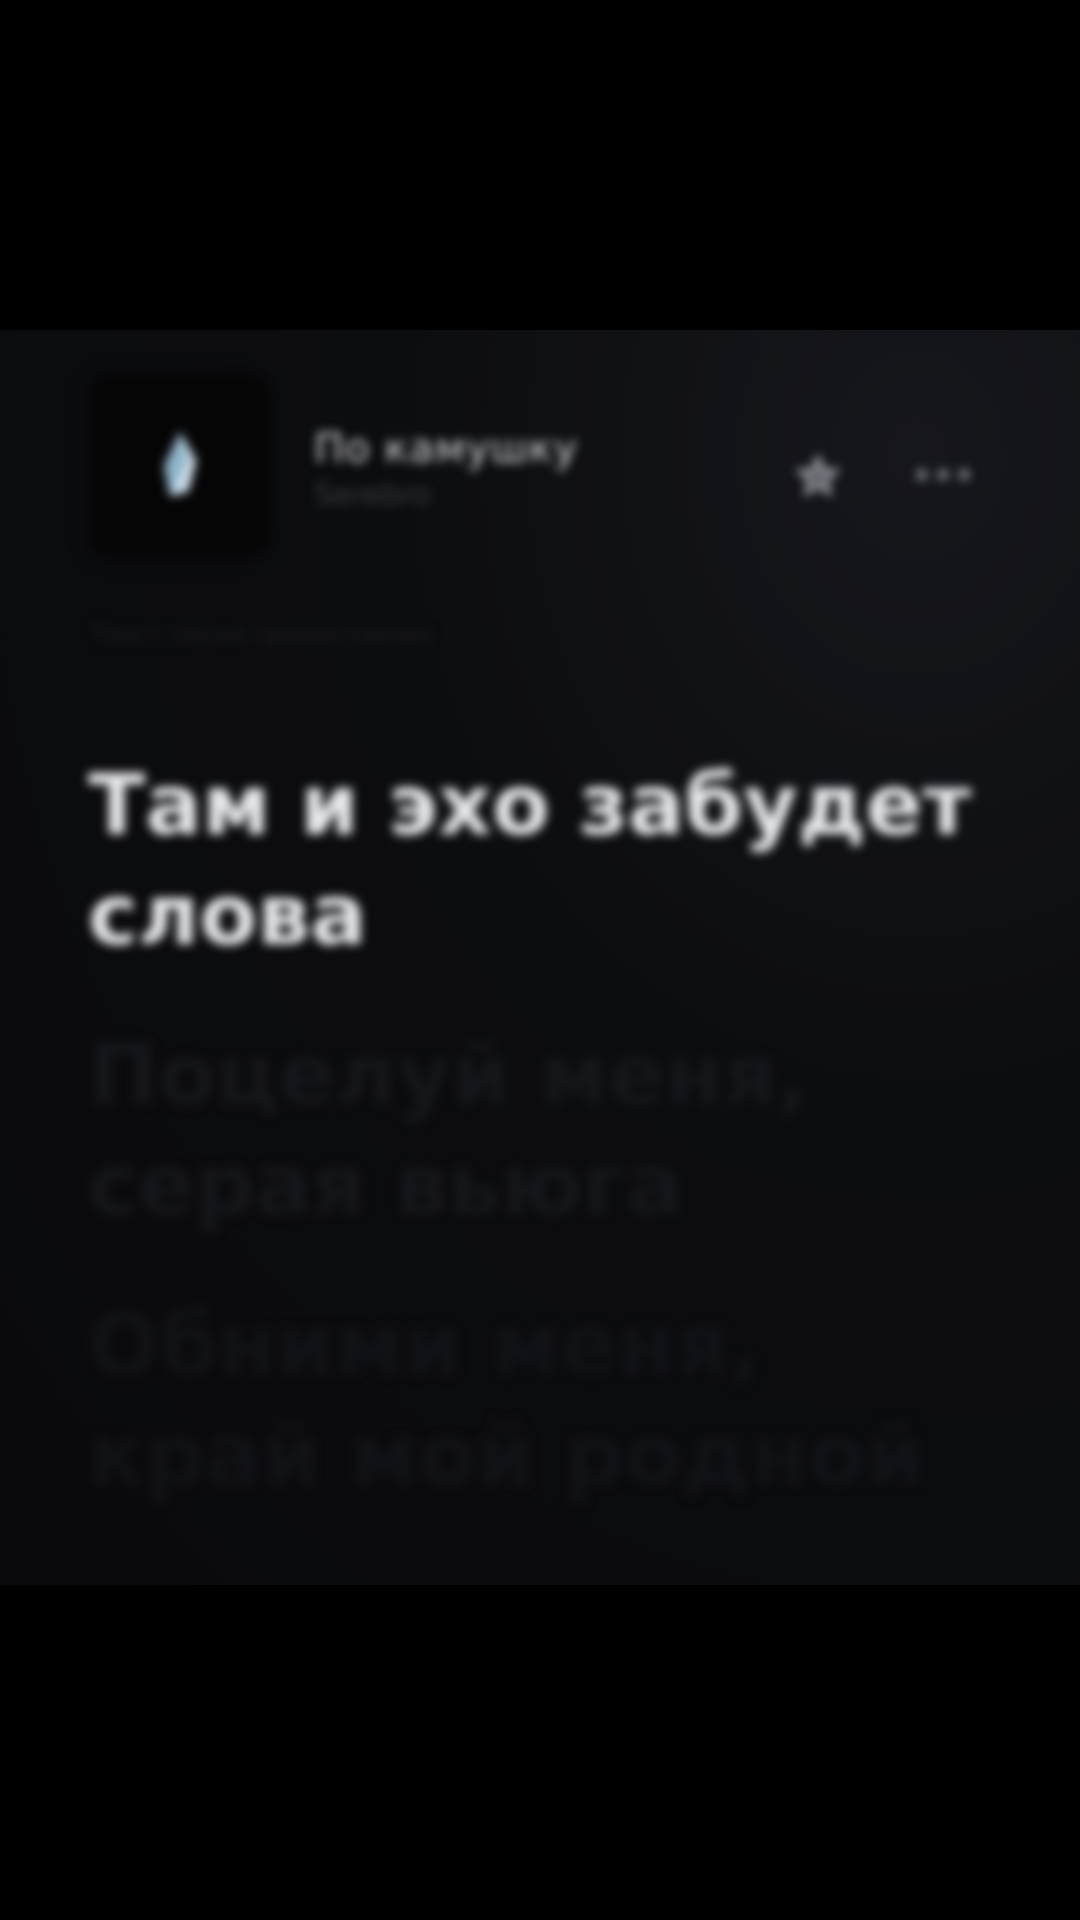  What do you see at coordinates (446, 495) in the screenshot?
I see `track-artist: Serebro` at bounding box center [446, 495].